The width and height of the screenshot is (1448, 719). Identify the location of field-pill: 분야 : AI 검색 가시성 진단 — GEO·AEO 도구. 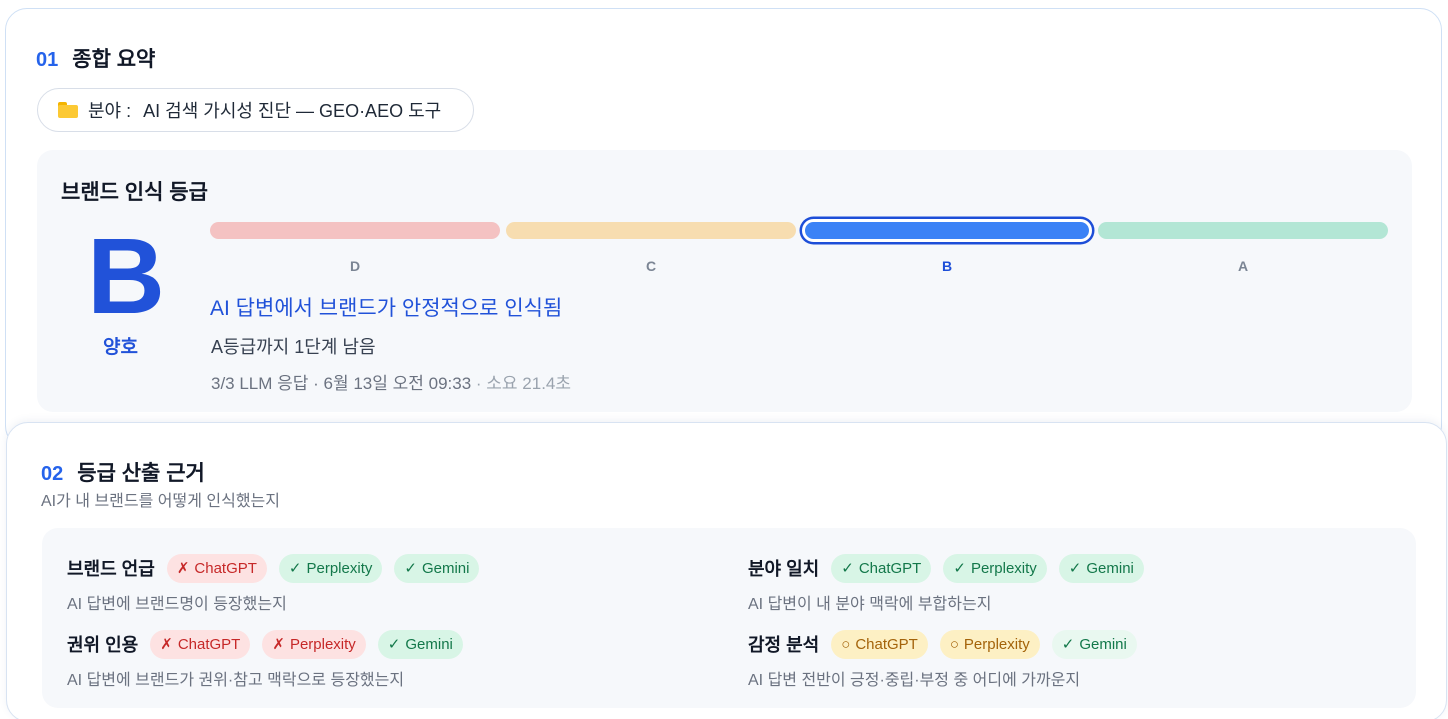
(255, 110).